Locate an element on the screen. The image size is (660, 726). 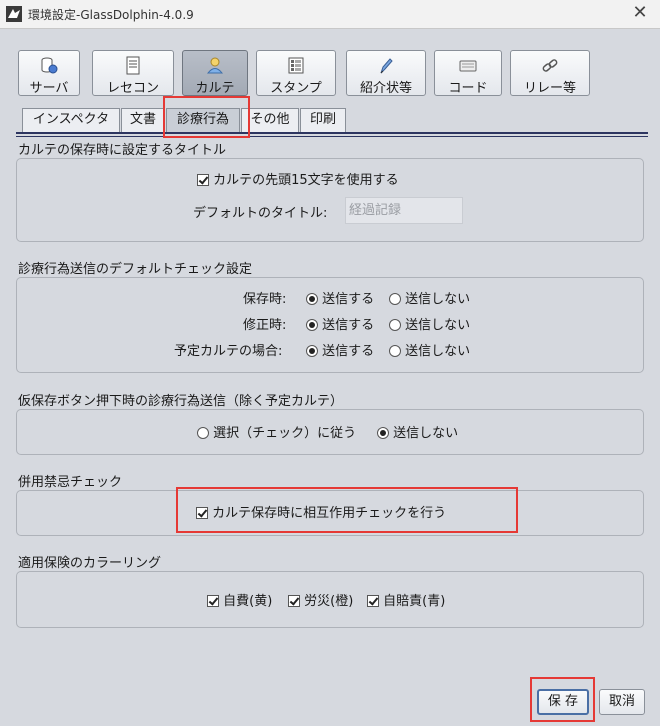
radio-follow-check is located at coordinates (203, 433).